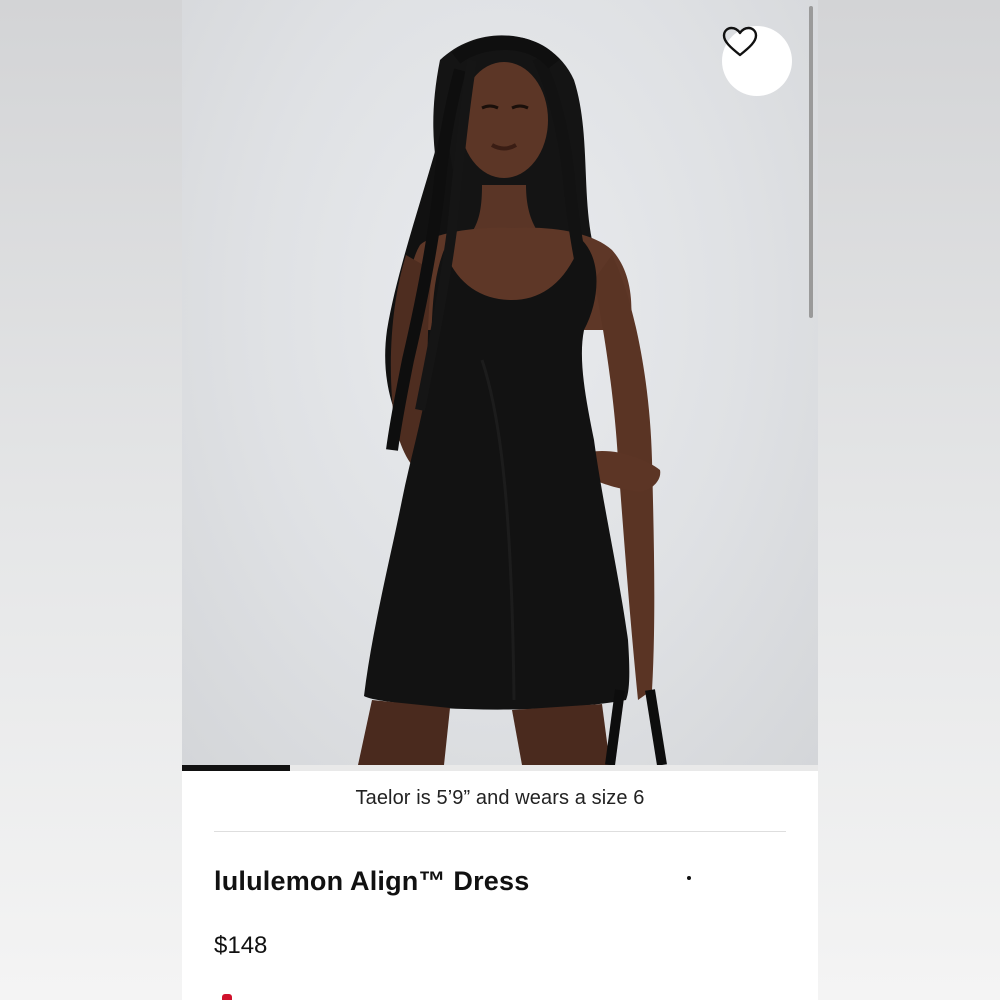 The height and width of the screenshot is (1000, 1000). What do you see at coordinates (500, 798) in the screenshot?
I see `model-size-caption: Taelor is 5’9” and wears a size 6` at bounding box center [500, 798].